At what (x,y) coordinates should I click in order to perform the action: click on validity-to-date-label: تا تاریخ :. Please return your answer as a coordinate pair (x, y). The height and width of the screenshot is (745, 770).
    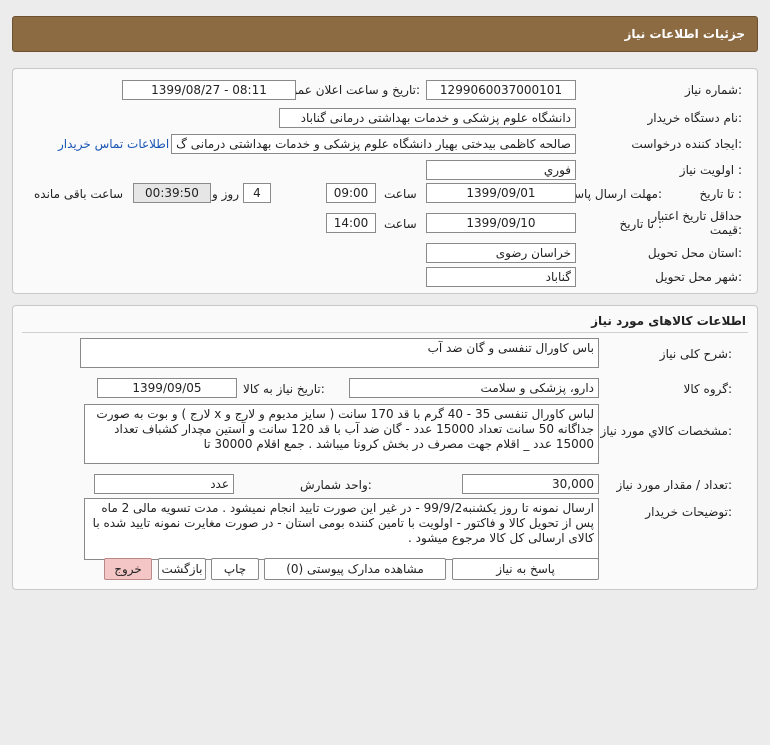
    Looking at the image, I should click on (640, 224).